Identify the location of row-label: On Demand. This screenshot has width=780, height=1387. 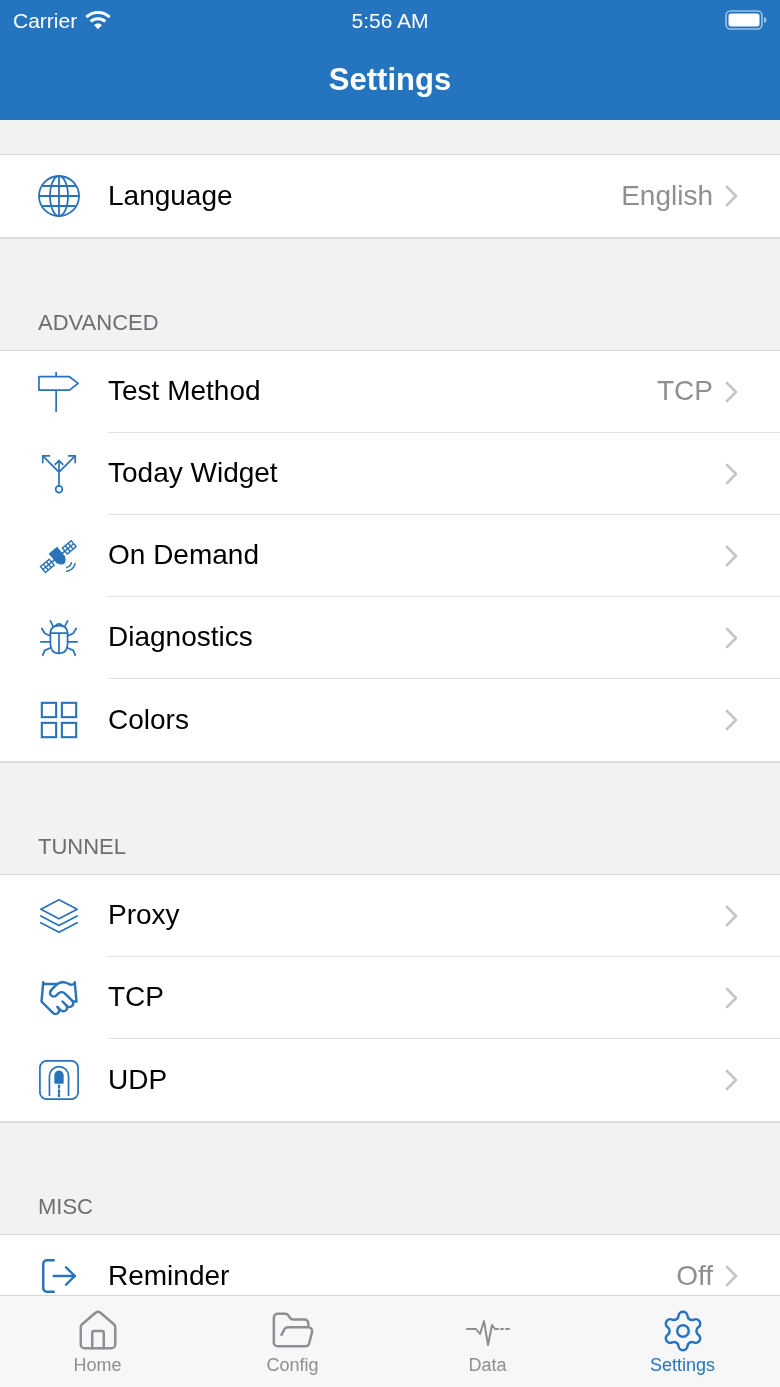
(184, 555).